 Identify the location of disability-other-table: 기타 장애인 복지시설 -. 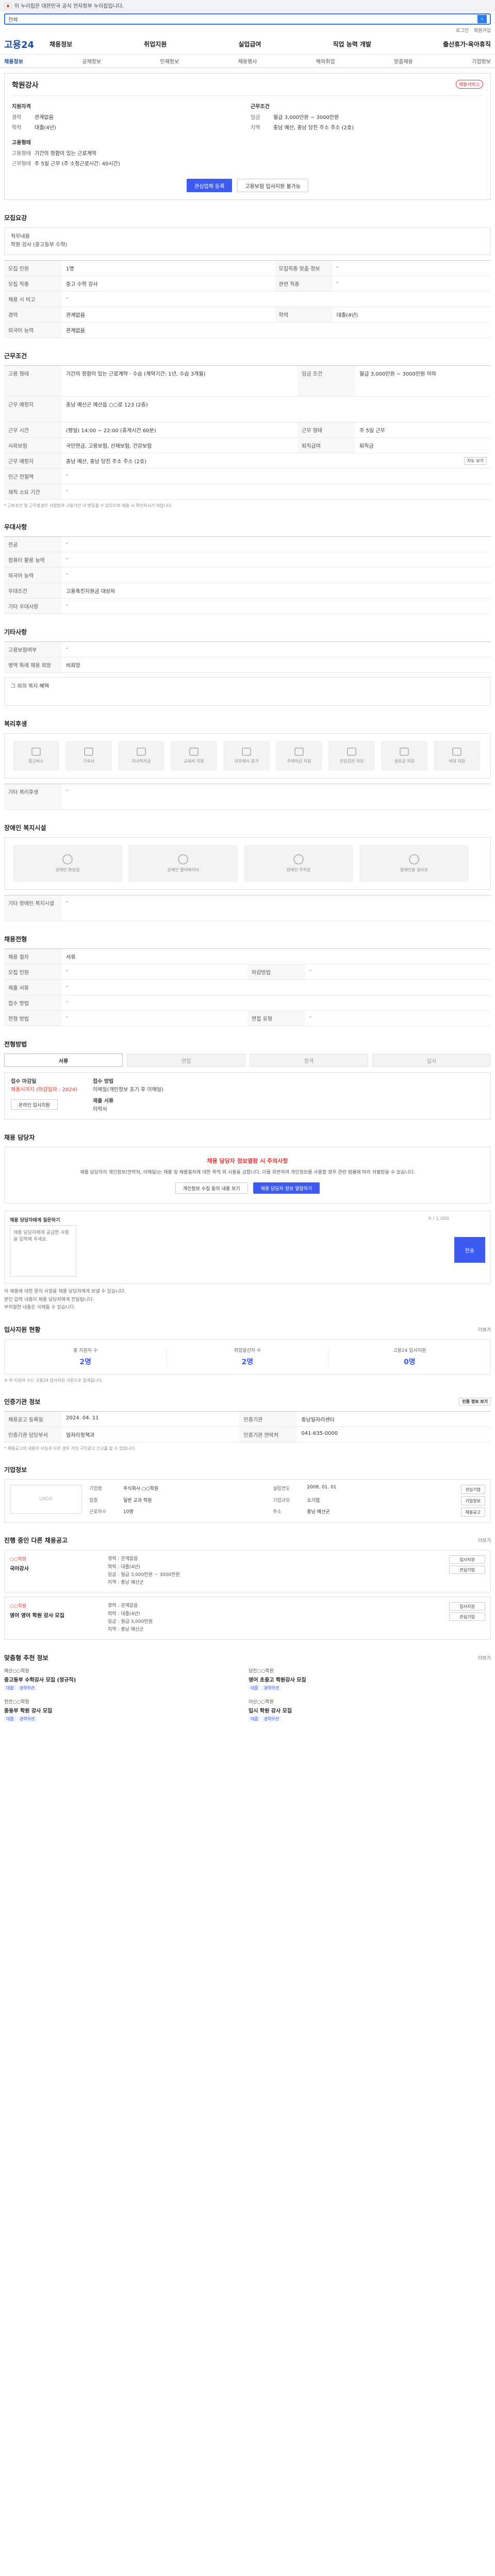
(247, 908).